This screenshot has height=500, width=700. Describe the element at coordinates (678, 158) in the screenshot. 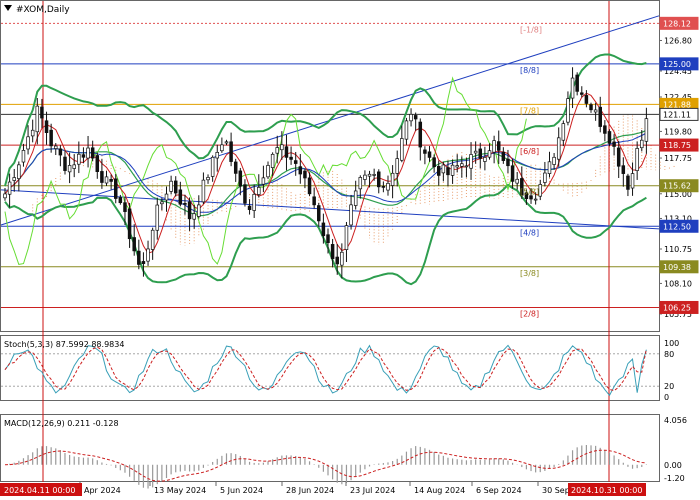

I see `y-tick-label: 117.75` at that location.